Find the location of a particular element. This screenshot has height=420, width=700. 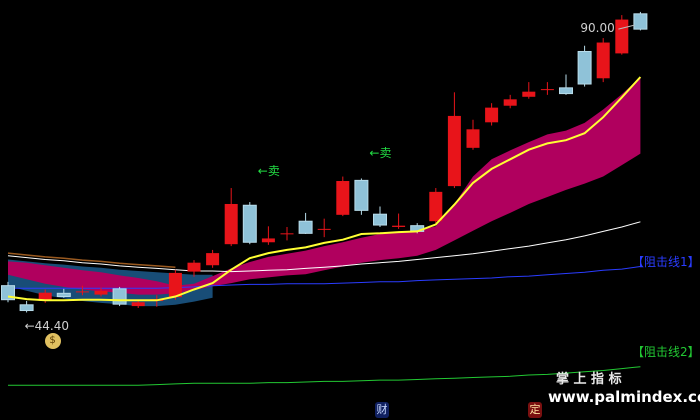

ding-icon: 定 is located at coordinates (535, 410).